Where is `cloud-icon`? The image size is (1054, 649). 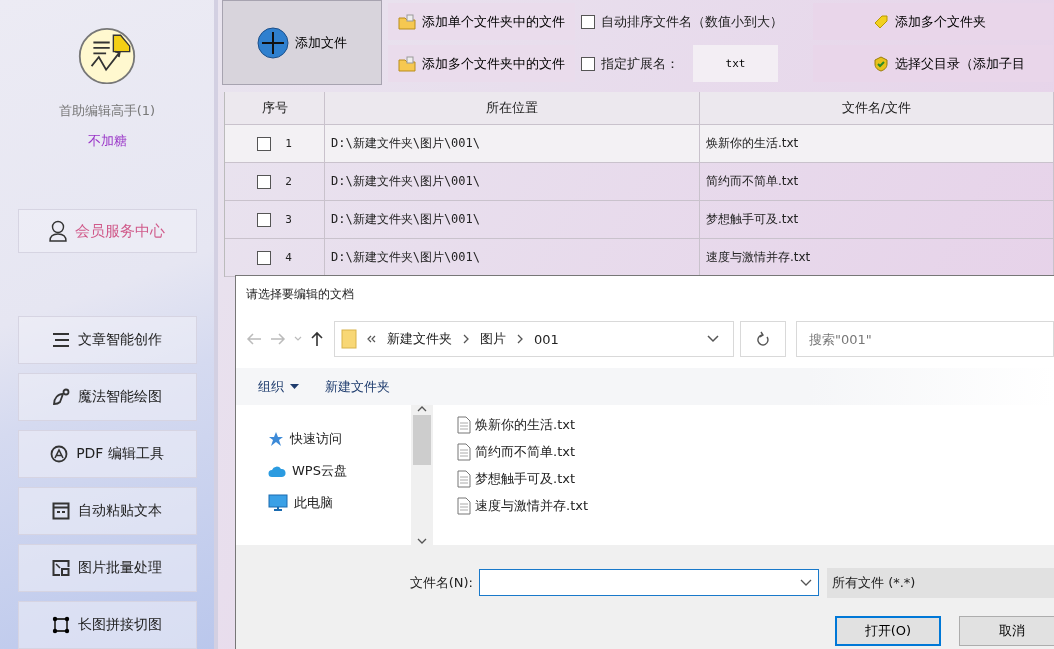 cloud-icon is located at coordinates (277, 471).